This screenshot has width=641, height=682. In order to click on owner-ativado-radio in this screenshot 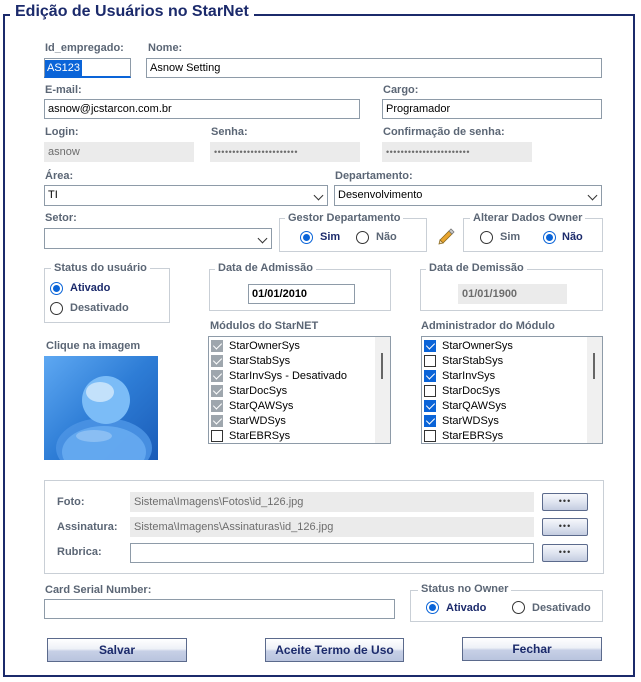, I will do `click(432, 607)`.